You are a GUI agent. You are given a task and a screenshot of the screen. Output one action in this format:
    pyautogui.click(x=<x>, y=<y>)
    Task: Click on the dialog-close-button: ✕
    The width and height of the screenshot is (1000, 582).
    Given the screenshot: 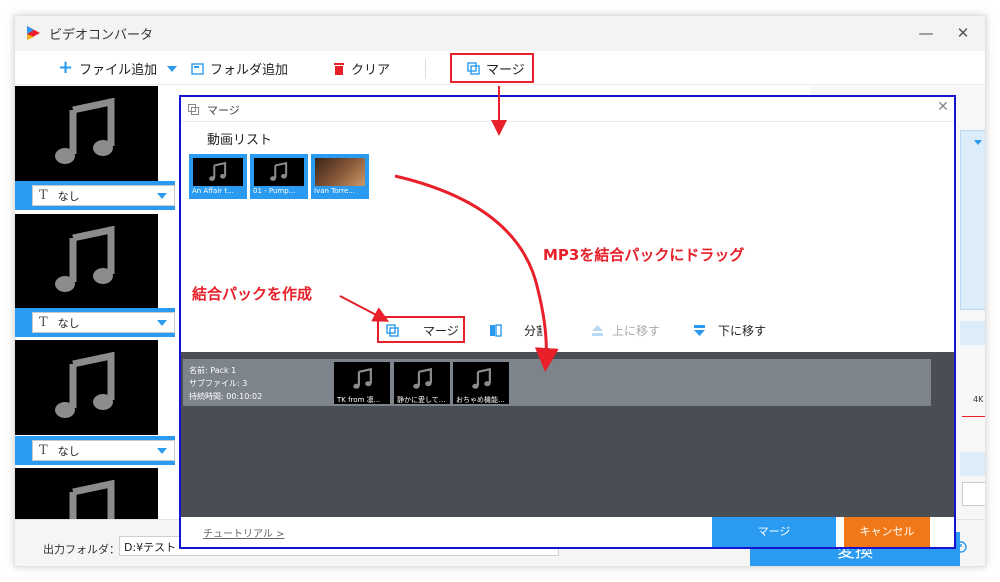 What is the action you would take?
    pyautogui.click(x=943, y=107)
    